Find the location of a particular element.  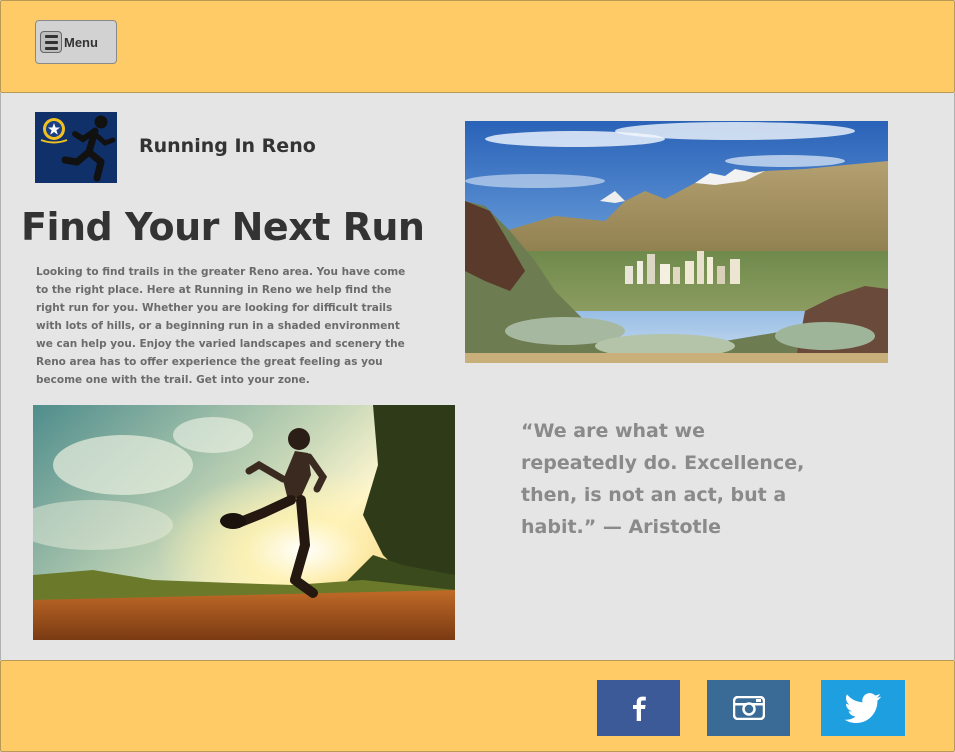

menu-label: Menu is located at coordinates (81, 42).